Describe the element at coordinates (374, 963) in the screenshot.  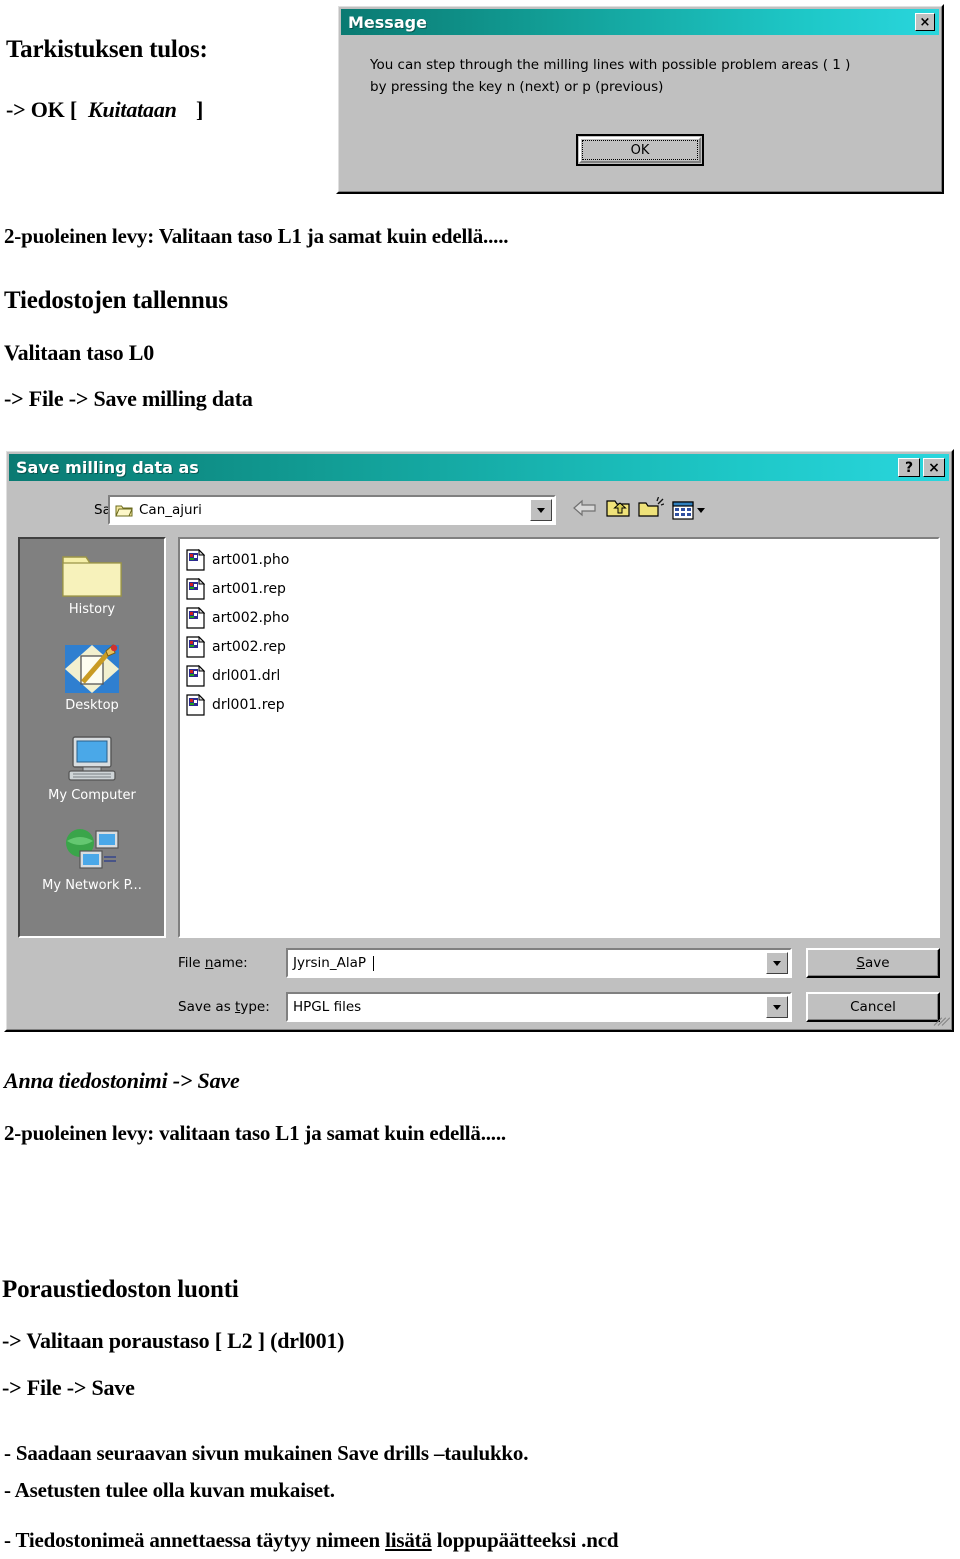
I see `text-caret` at that location.